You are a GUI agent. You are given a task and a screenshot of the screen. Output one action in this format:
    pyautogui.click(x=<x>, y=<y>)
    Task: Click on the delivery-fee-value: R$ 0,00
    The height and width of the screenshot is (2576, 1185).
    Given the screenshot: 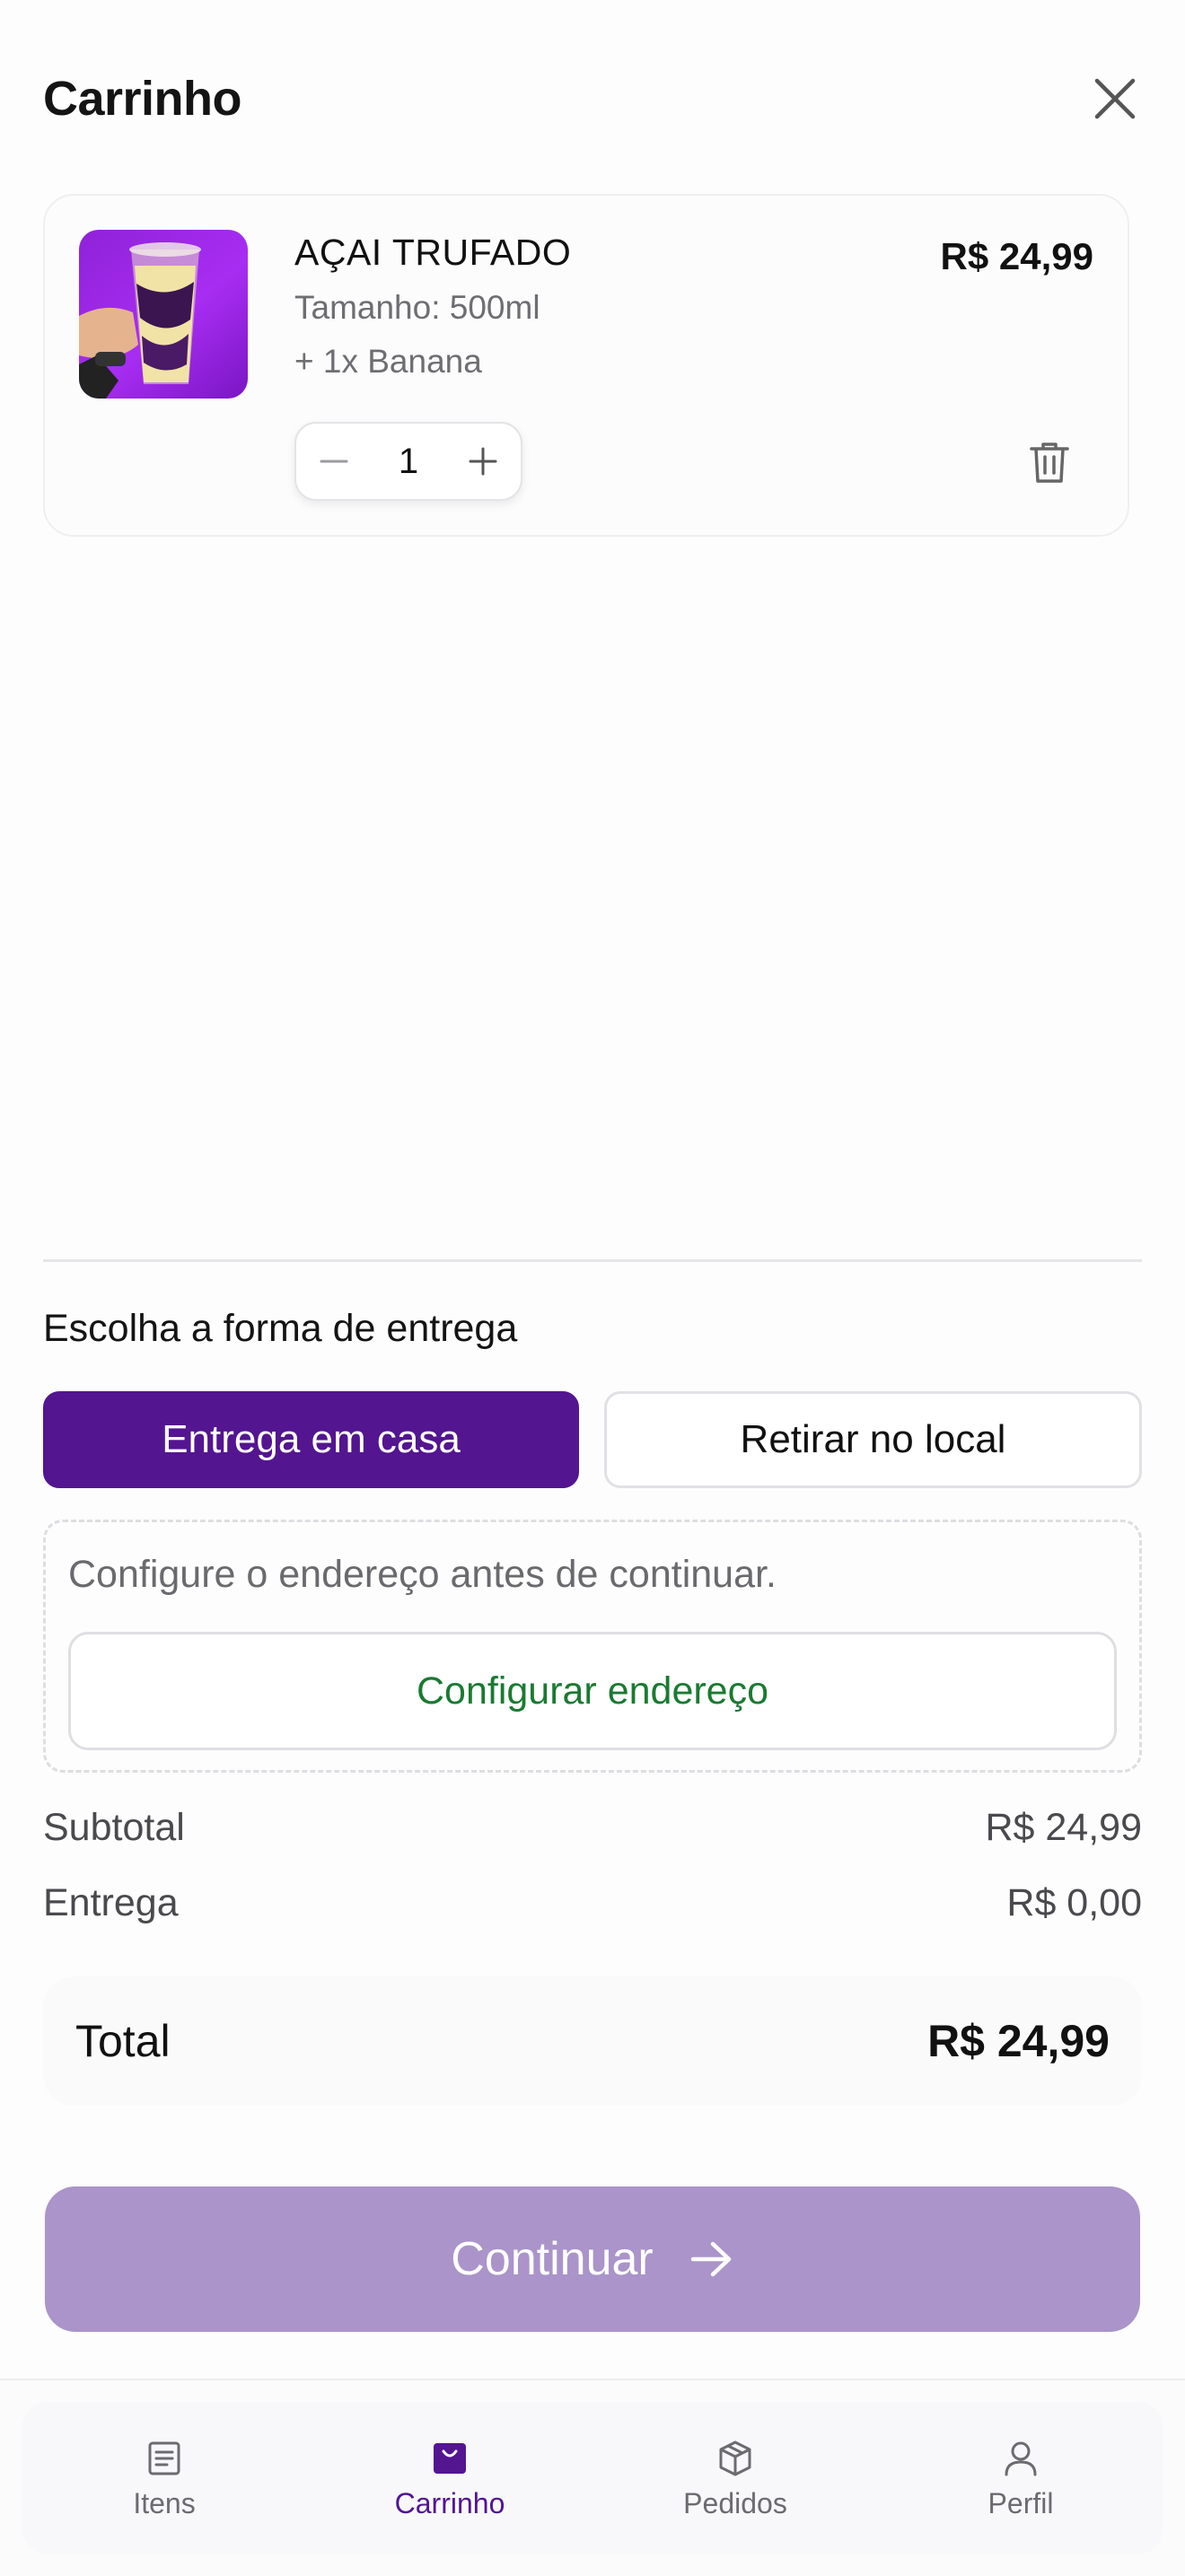 What is the action you would take?
    pyautogui.click(x=1074, y=1902)
    